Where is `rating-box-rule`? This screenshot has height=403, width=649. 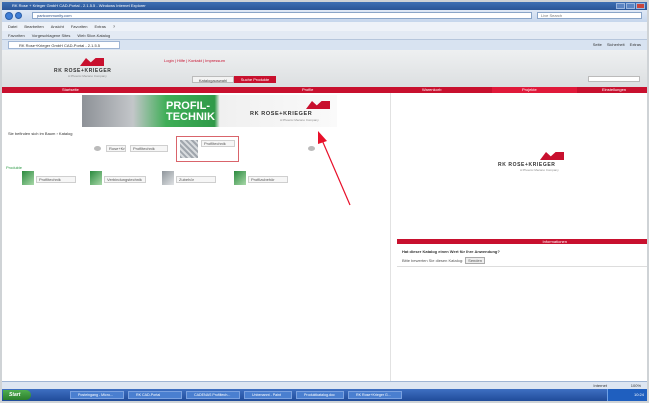 rating-box-rule is located at coordinates (522, 266).